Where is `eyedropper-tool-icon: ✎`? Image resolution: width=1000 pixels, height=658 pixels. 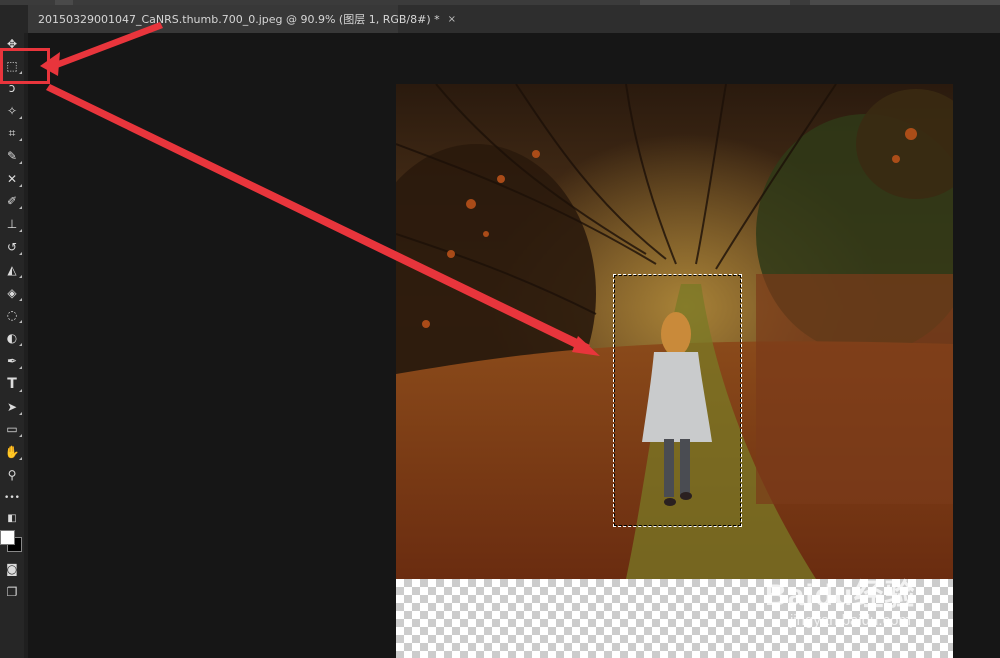
eyedropper-tool-icon: ✎ is located at coordinates (12, 156).